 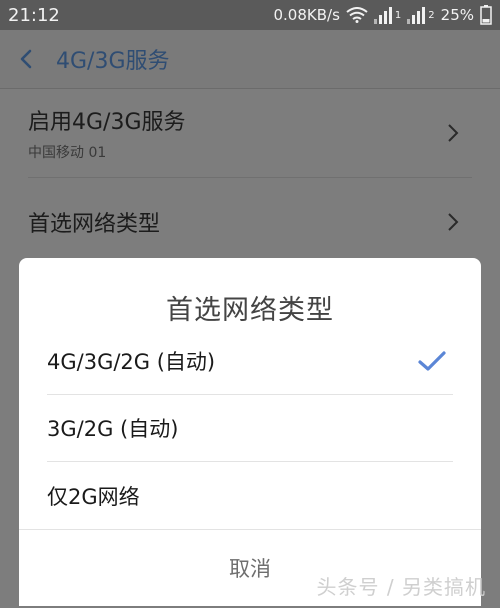 I want to click on settings-item-label: 首选网络类型, so click(x=94, y=224).